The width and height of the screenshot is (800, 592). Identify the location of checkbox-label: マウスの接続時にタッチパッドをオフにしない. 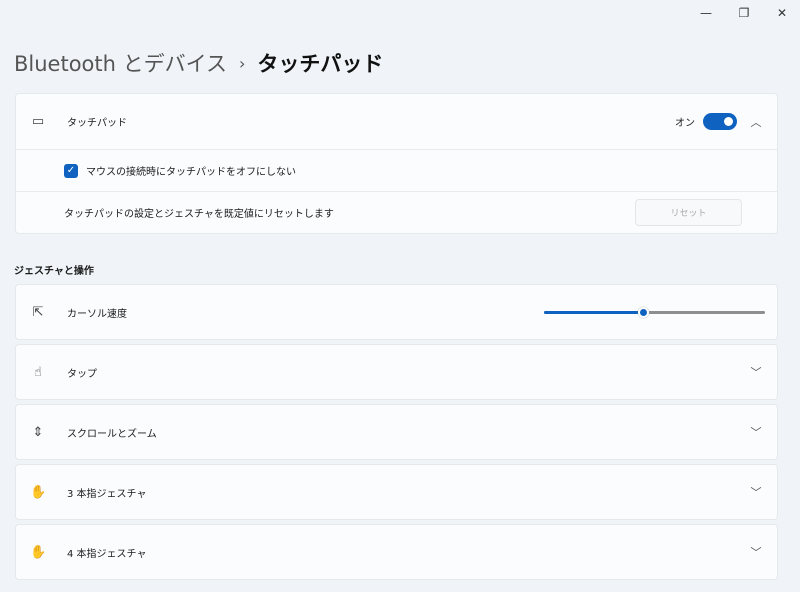
(191, 170).